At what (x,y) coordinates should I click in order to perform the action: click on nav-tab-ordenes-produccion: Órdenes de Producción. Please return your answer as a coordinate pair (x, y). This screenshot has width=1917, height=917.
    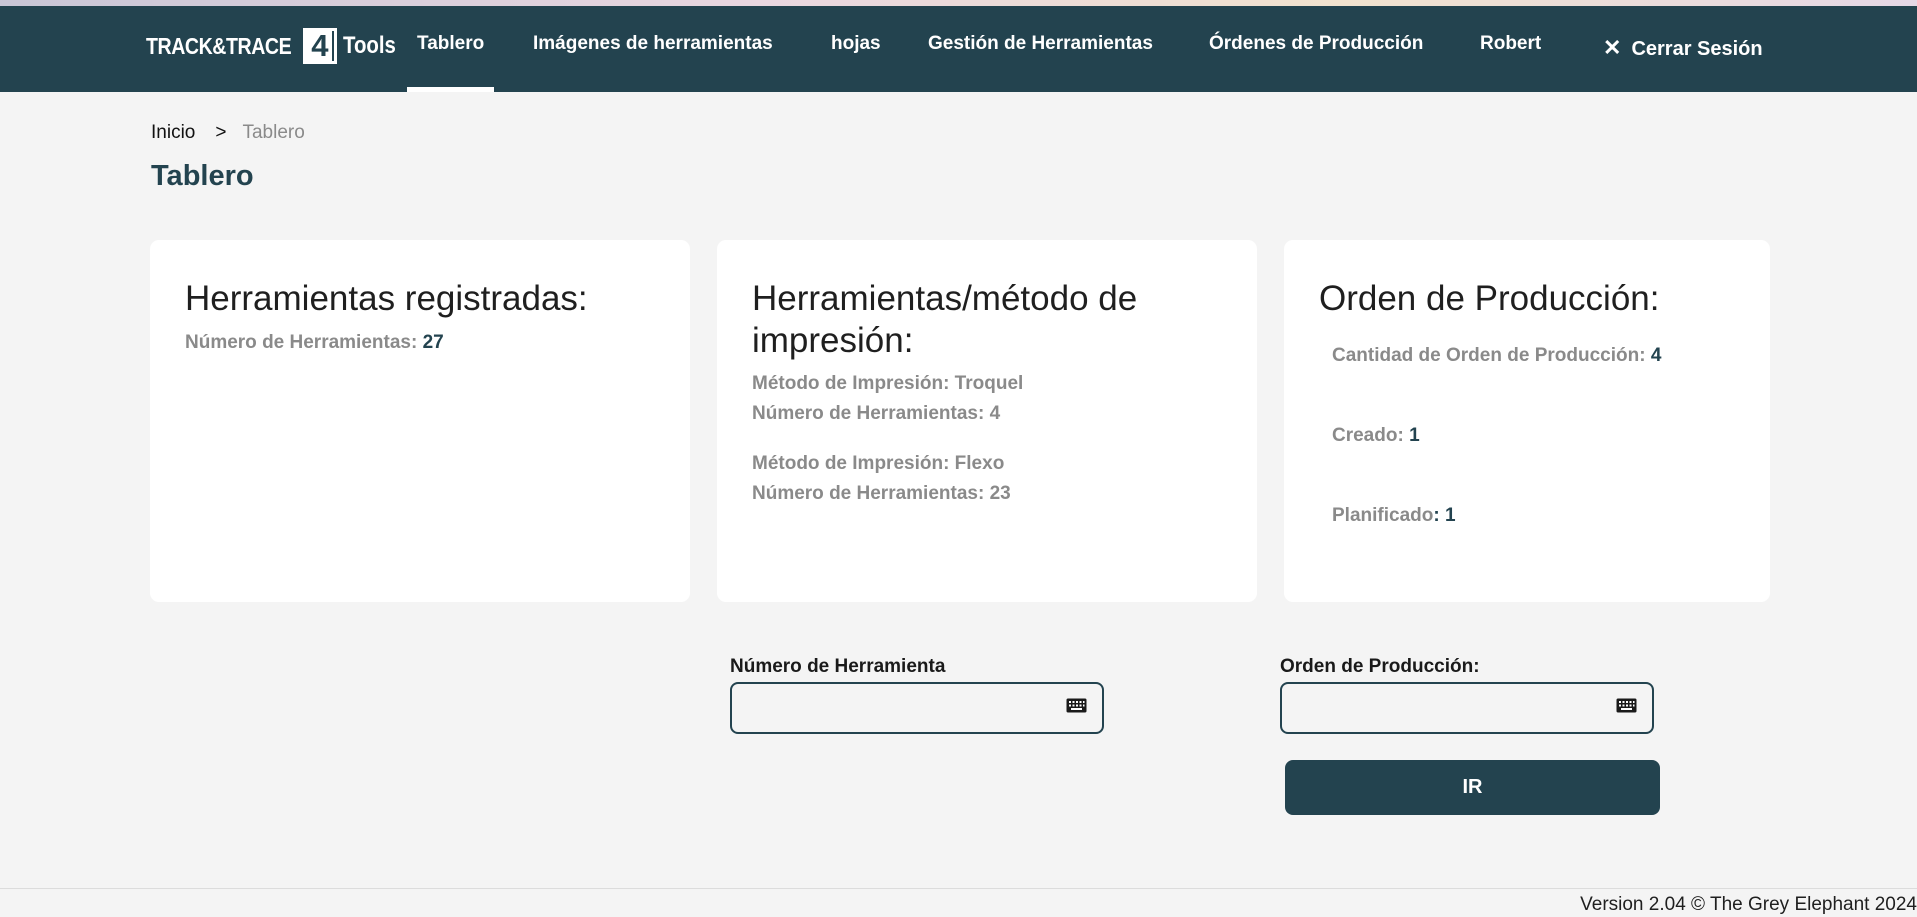
    Looking at the image, I should click on (1316, 49).